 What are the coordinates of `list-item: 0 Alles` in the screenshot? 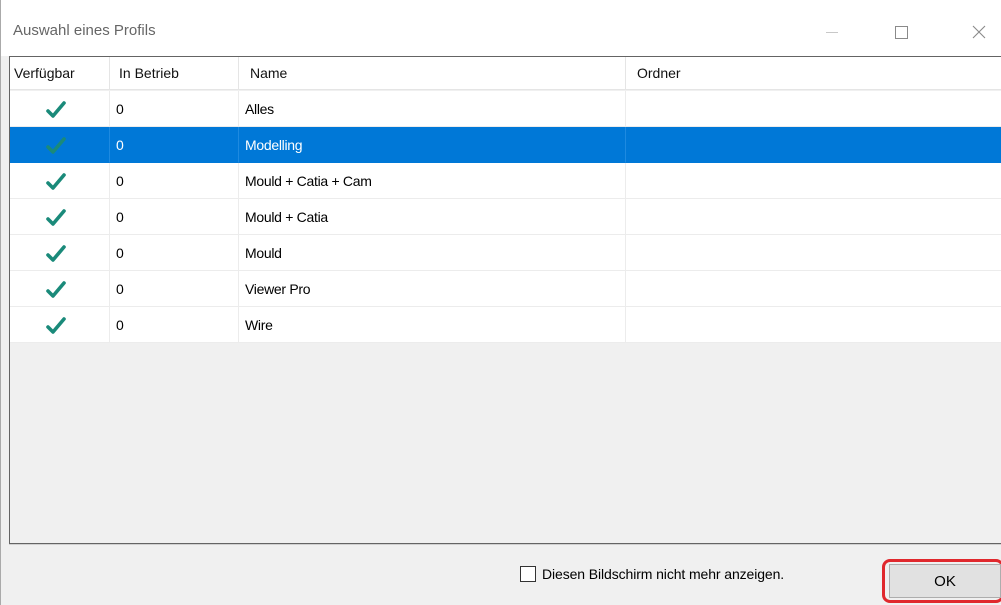 It's located at (505, 109).